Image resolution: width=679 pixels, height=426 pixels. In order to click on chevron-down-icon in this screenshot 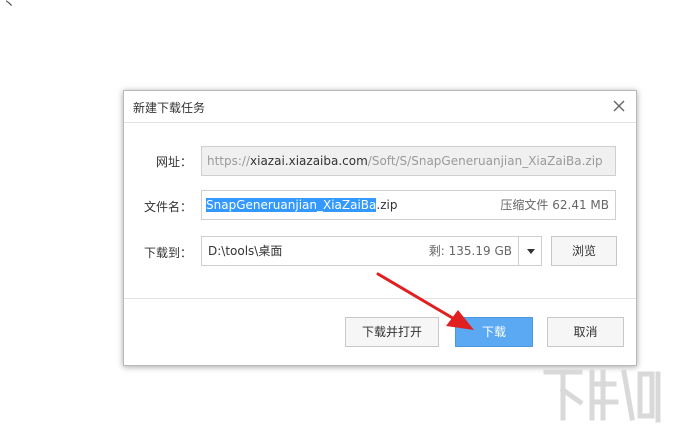, I will do `click(531, 251)`.